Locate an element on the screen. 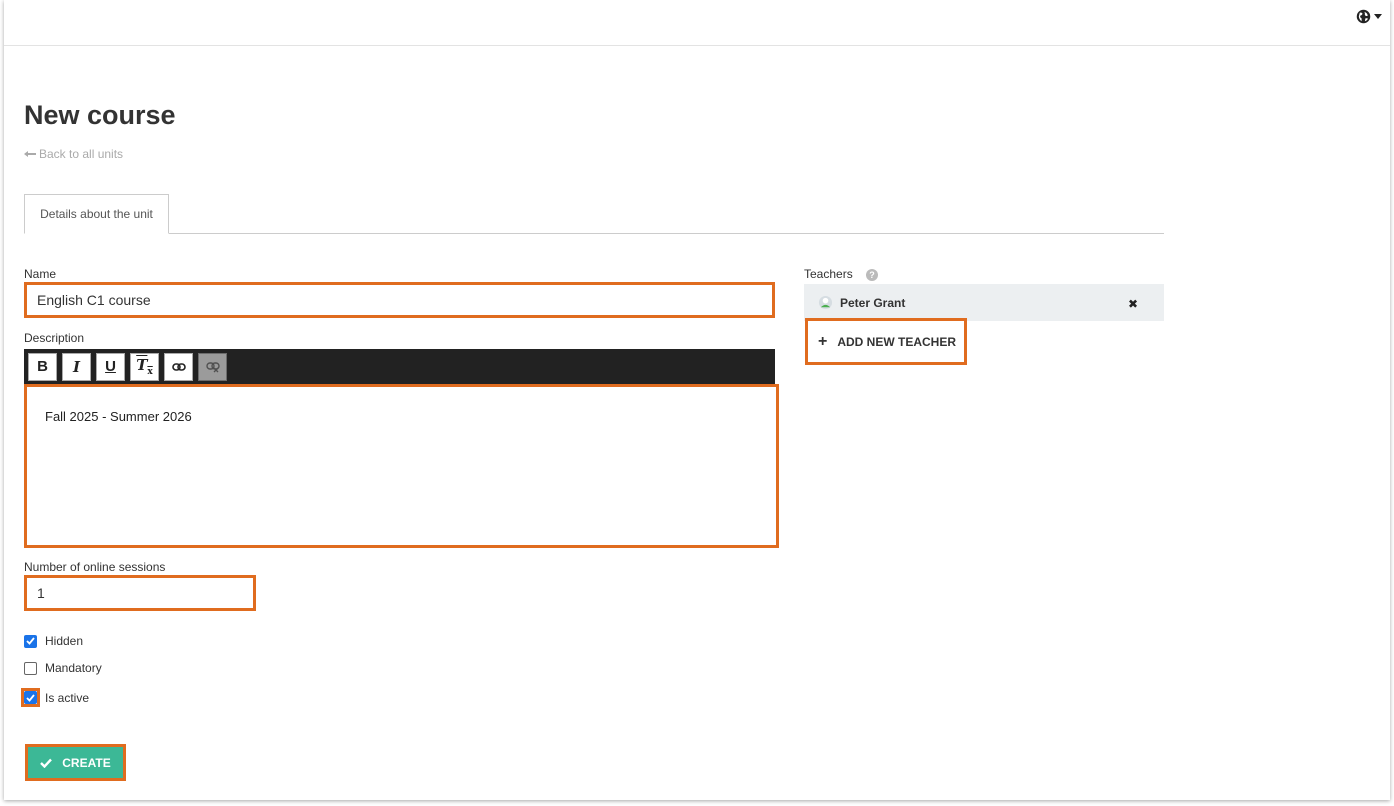 Image resolution: width=1394 pixels, height=806 pixels. italic-button: I is located at coordinates (76, 366).